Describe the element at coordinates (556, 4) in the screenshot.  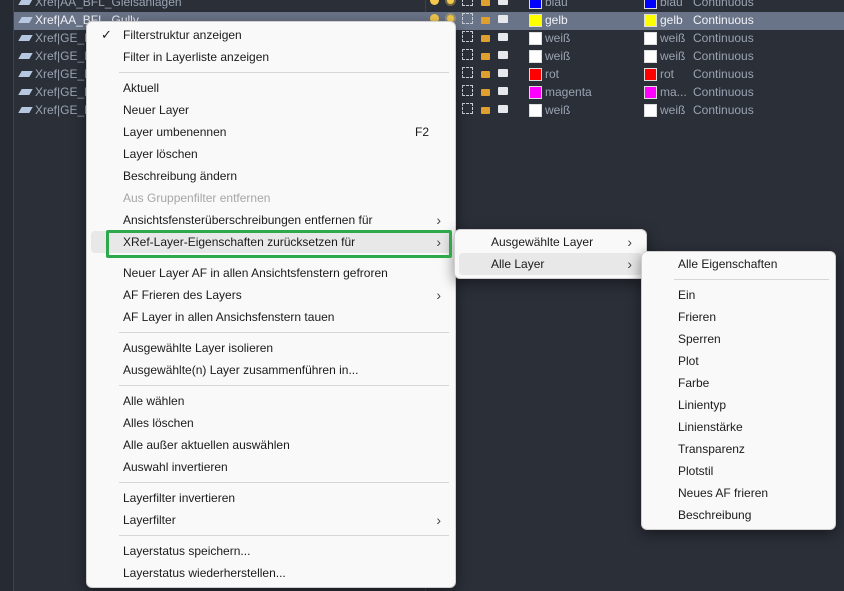
I see `color-name: blau` at that location.